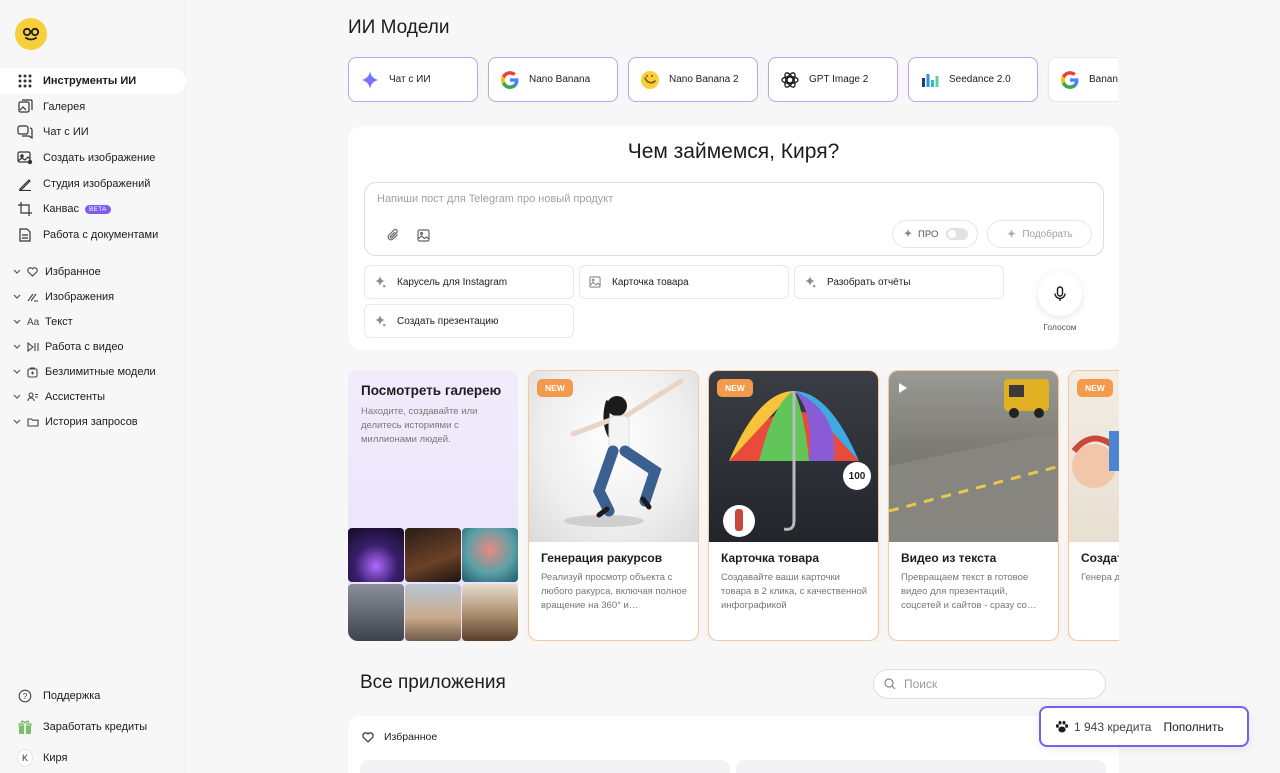 The image size is (1280, 773). Describe the element at coordinates (61, 209) in the screenshot. I see `nav-label: Канвас` at that location.